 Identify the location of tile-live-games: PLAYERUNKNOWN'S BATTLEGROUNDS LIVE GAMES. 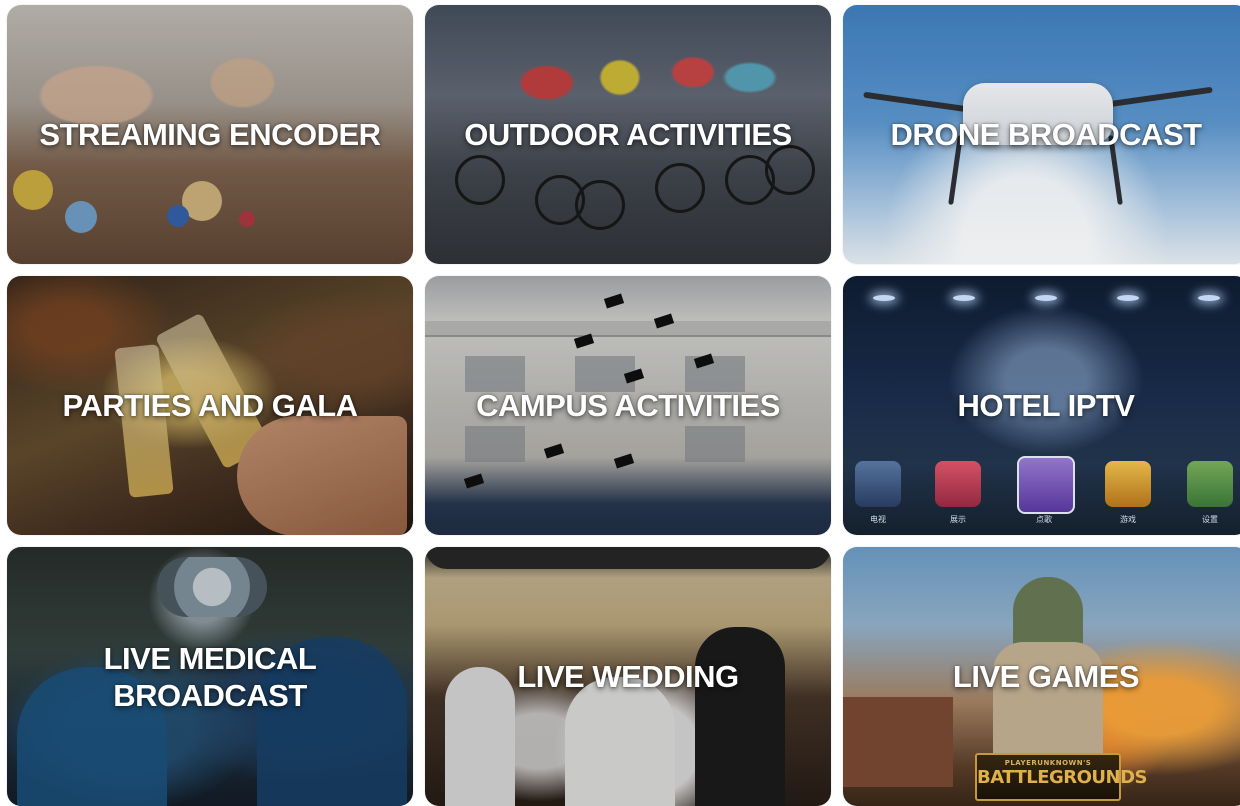
(1041, 676).